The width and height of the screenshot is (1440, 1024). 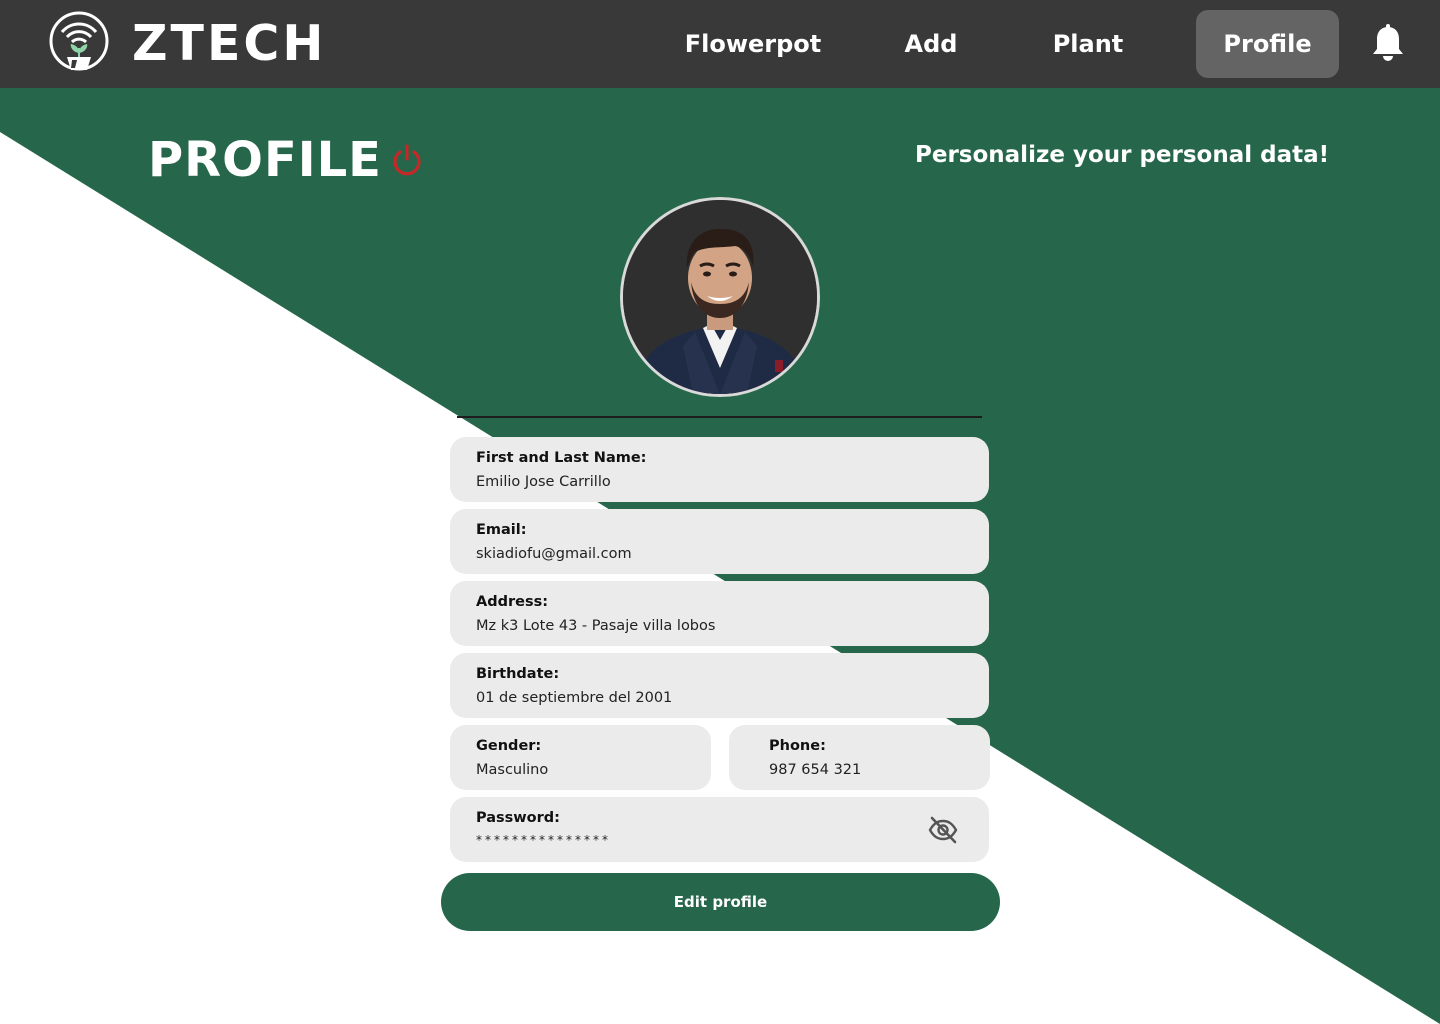 What do you see at coordinates (554, 554) in the screenshot?
I see `email-value: skiadiofu@gmail.com` at bounding box center [554, 554].